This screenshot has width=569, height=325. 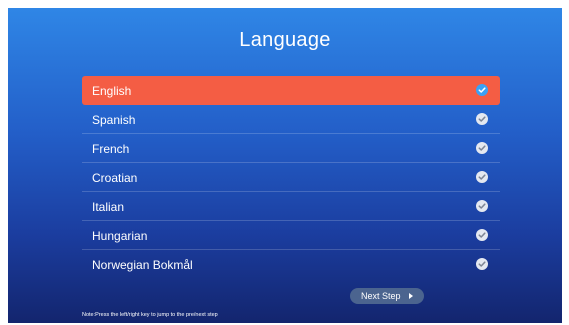 What do you see at coordinates (291, 235) in the screenshot?
I see `language-item-hungarian: Hungarian` at bounding box center [291, 235].